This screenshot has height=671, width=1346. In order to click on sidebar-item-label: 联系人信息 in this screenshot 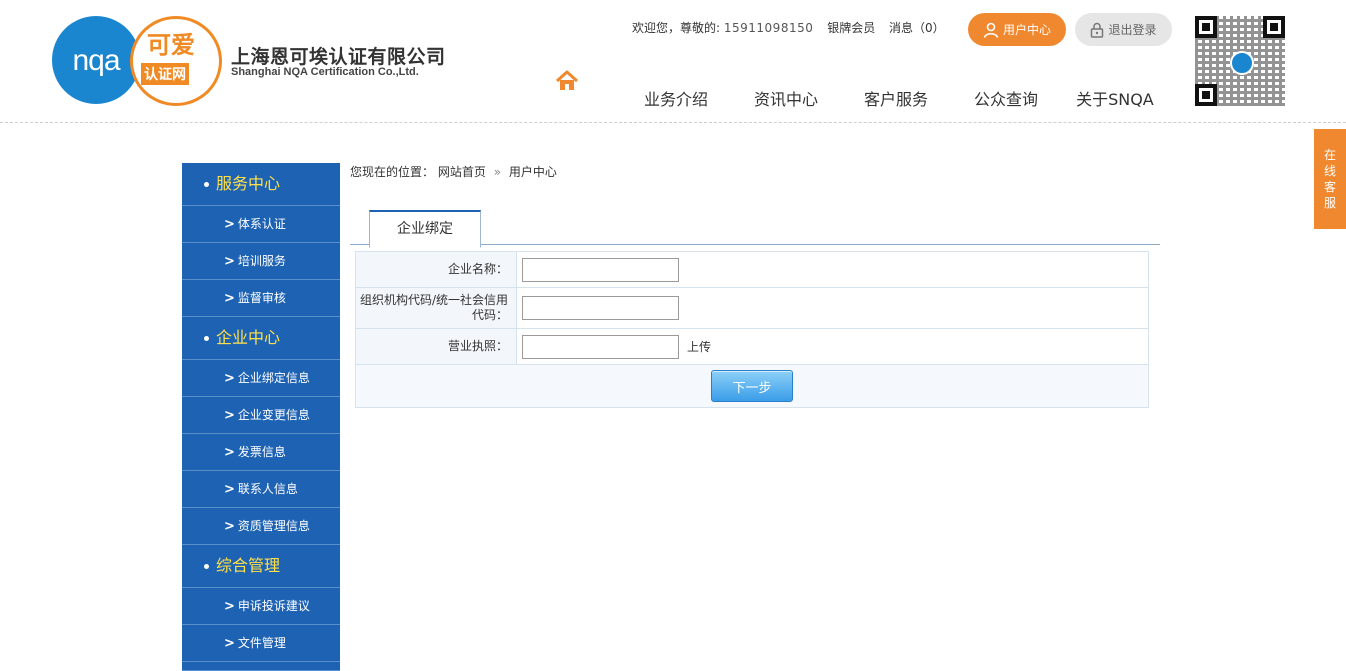, I will do `click(267, 489)`.